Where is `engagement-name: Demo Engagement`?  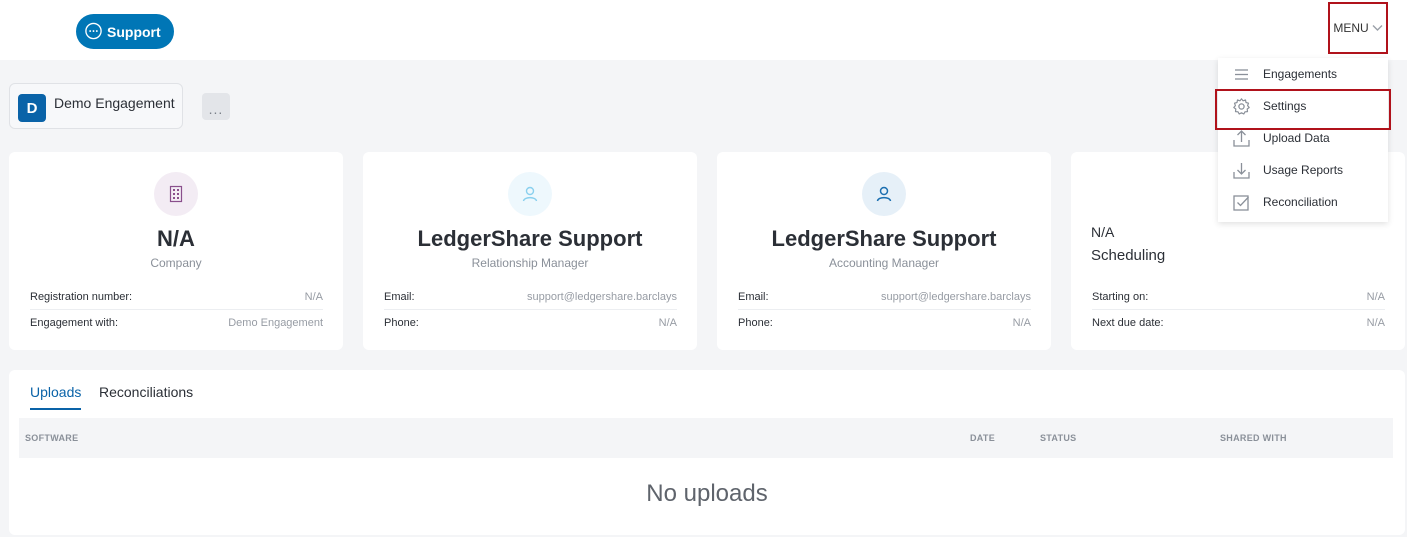
engagement-name: Demo Engagement is located at coordinates (114, 103).